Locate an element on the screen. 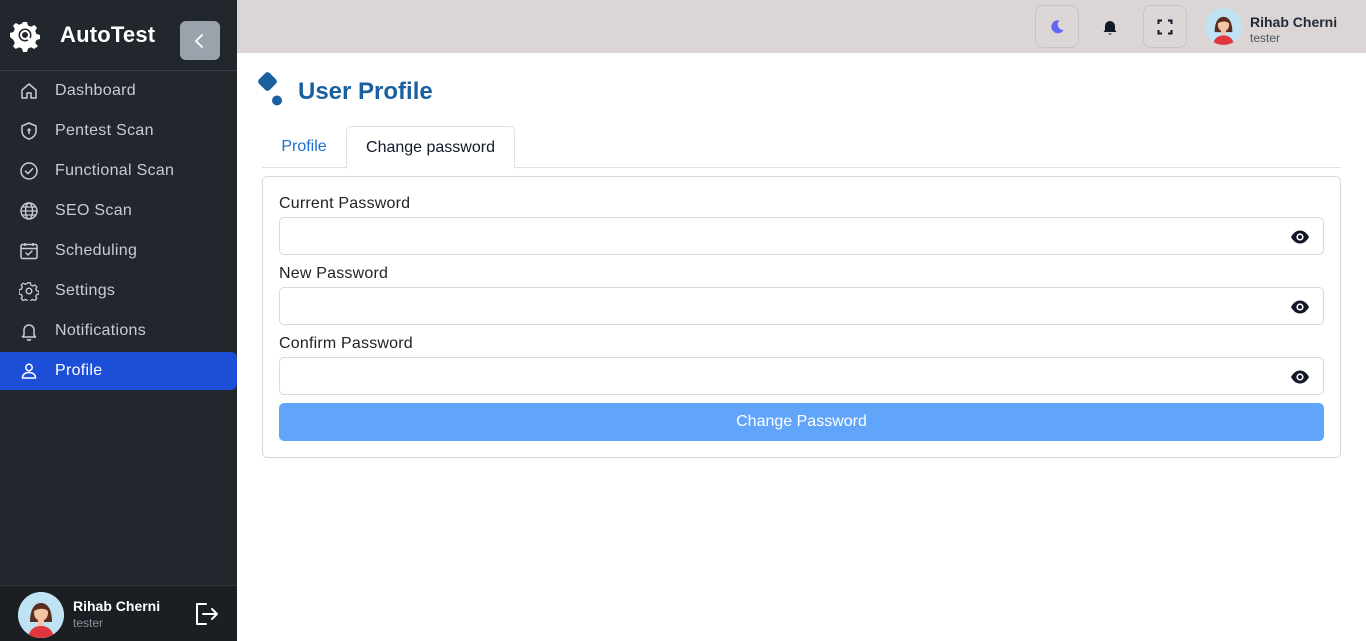 This screenshot has width=1366, height=641. shield-icon is located at coordinates (29, 131).